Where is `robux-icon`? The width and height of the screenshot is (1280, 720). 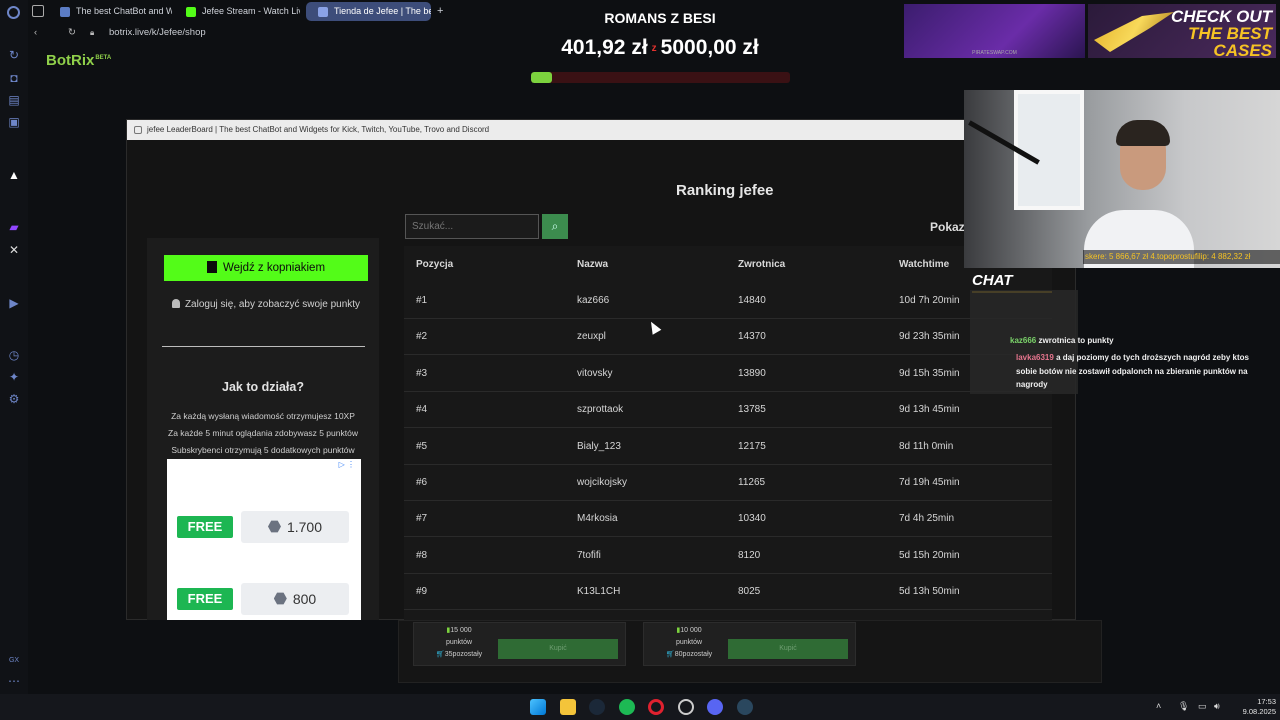
robux-icon is located at coordinates (274, 526).